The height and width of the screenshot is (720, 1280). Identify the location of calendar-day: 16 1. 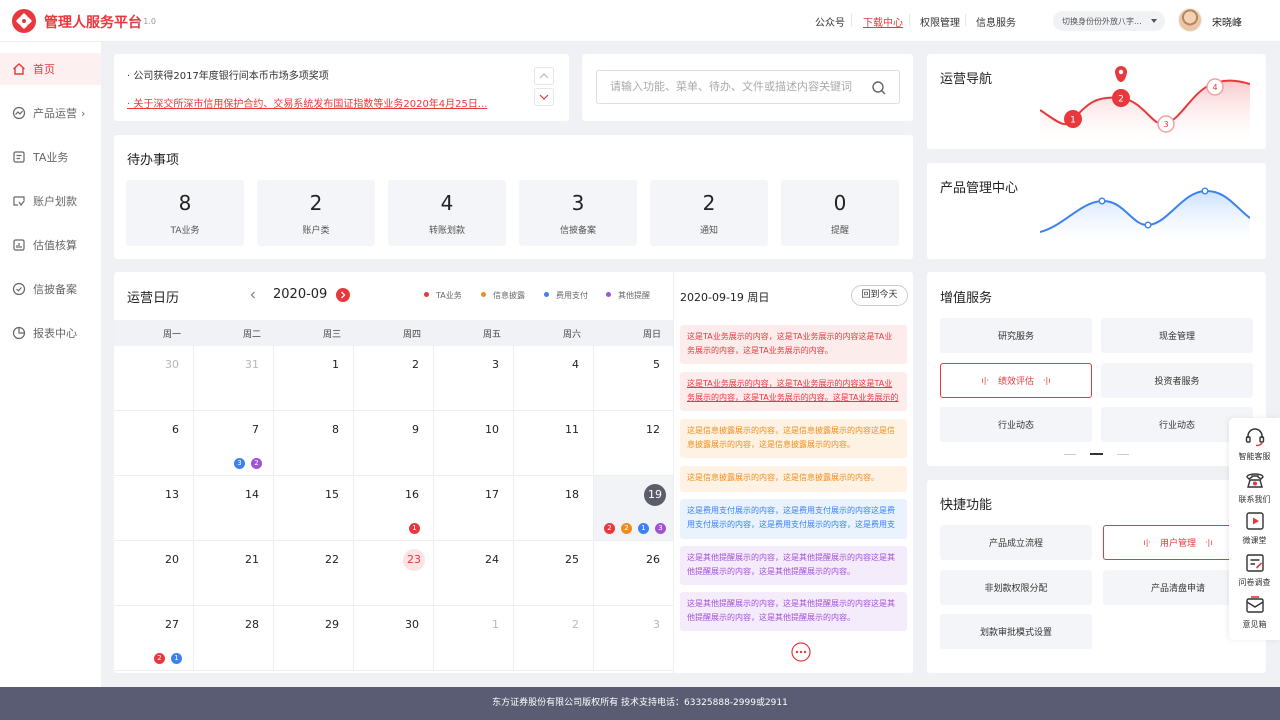
(394, 508).